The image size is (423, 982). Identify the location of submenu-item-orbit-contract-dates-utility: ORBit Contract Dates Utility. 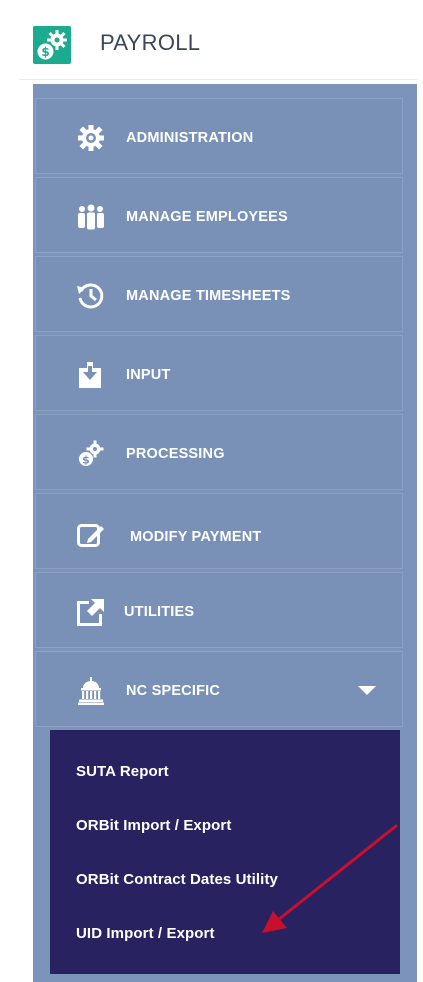
(177, 879).